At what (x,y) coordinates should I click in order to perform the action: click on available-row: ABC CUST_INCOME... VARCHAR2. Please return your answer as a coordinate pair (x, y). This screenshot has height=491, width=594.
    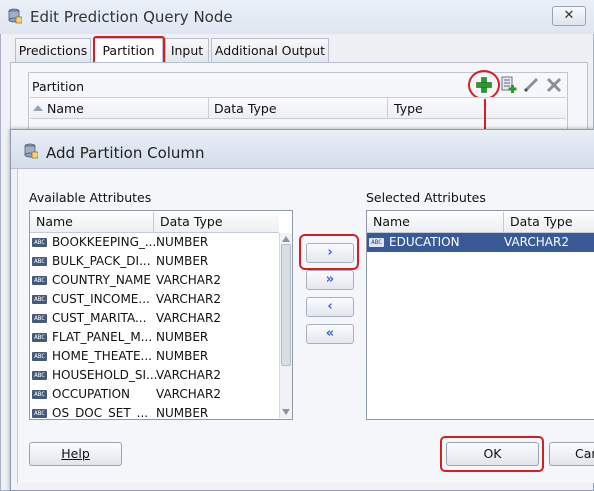
    Looking at the image, I should click on (154, 299).